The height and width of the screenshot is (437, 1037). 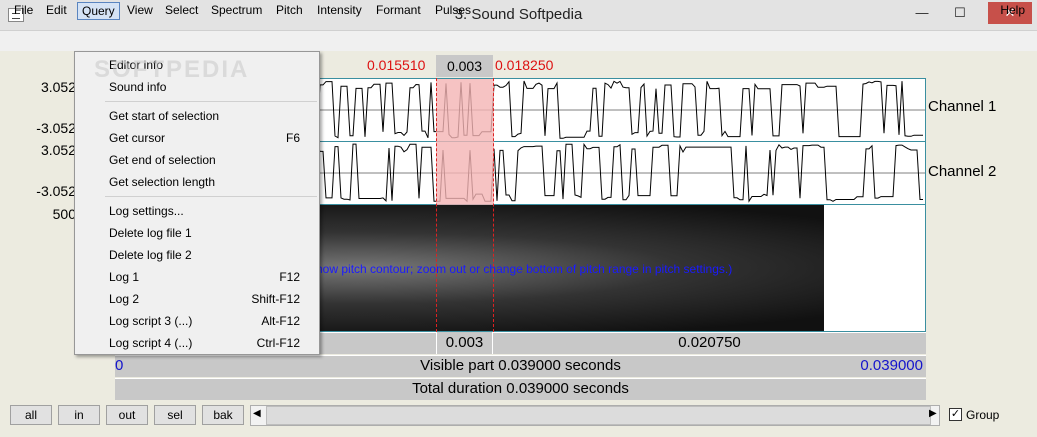 I want to click on menu-item-get-cursor: Get cursor F6, so click(x=198, y=138).